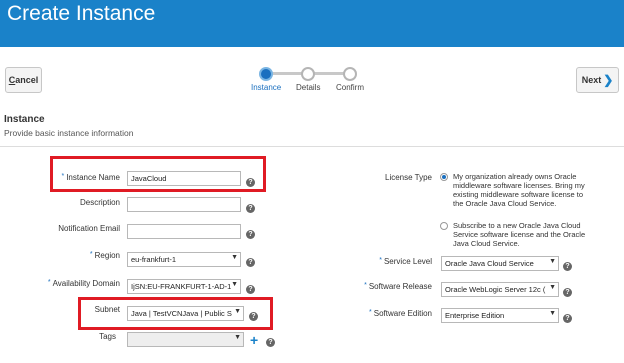 Image resolution: width=624 pixels, height=363 pixels. I want to click on region-label: * Region, so click(104, 255).